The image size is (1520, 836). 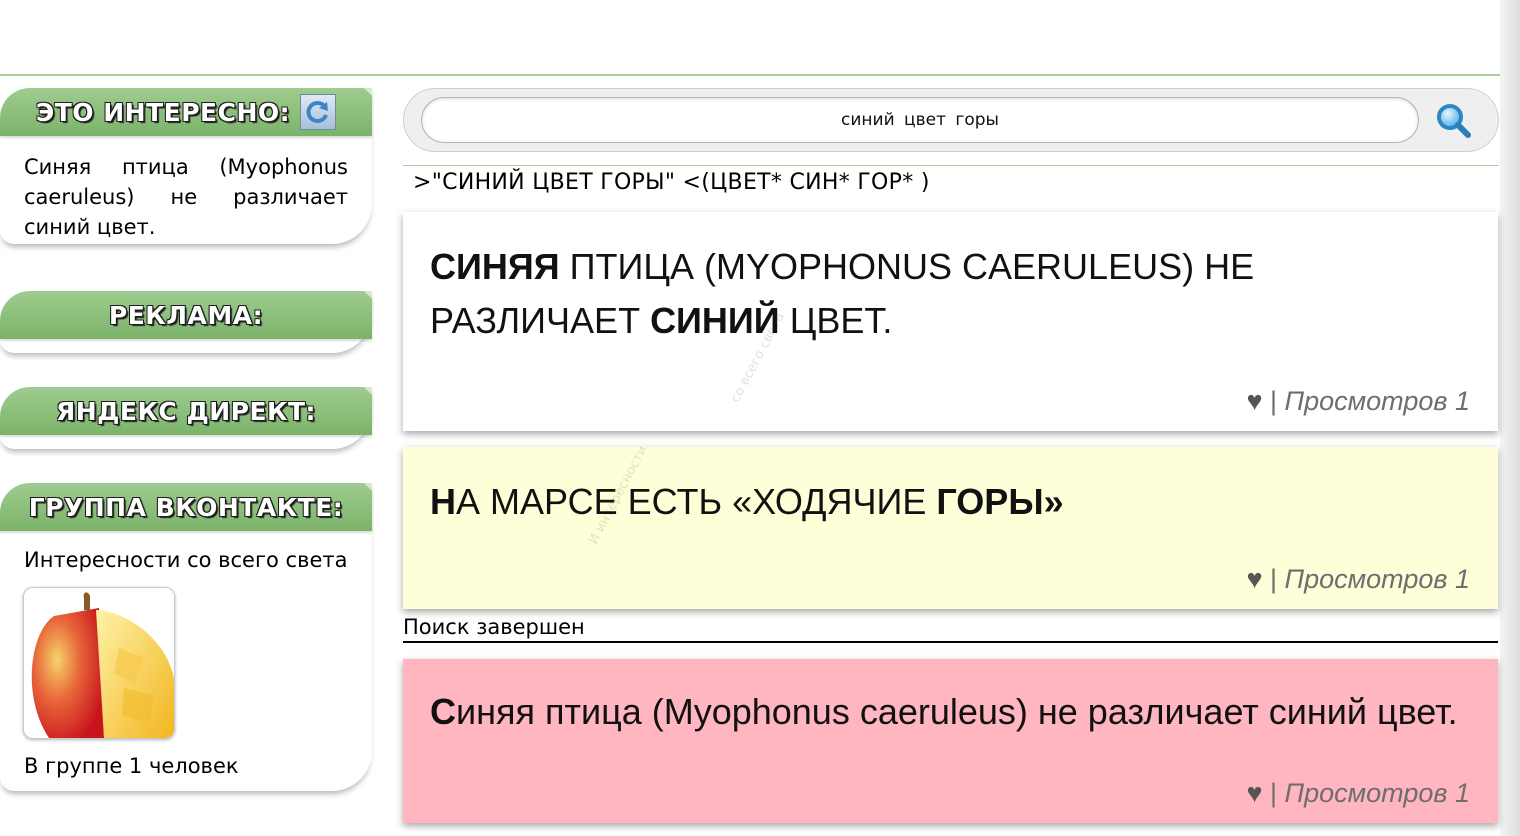 What do you see at coordinates (696, 501) in the screenshot?
I see `result-text-part: а Марсе есть «ходячие` at bounding box center [696, 501].